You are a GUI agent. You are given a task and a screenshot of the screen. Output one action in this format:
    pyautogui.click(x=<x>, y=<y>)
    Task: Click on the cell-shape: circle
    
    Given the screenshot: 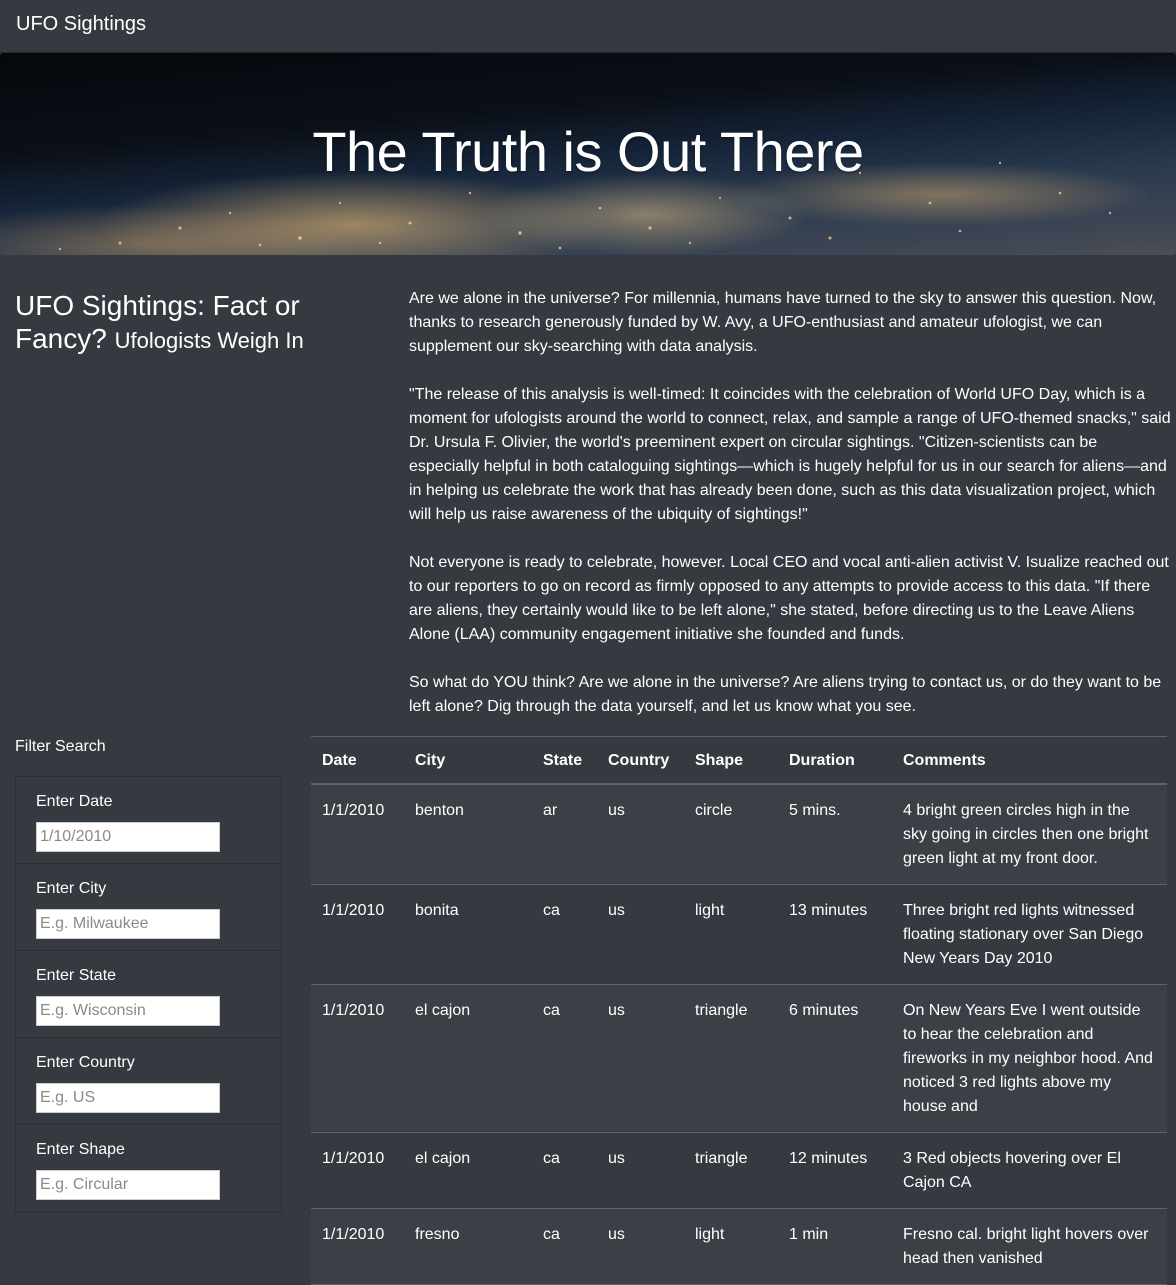 What is the action you would take?
    pyautogui.click(x=731, y=834)
    